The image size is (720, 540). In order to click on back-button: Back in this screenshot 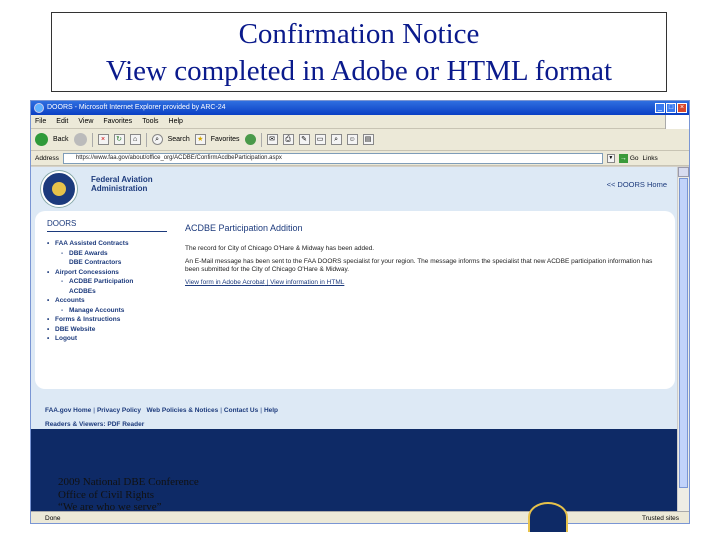, I will do `click(61, 139)`.